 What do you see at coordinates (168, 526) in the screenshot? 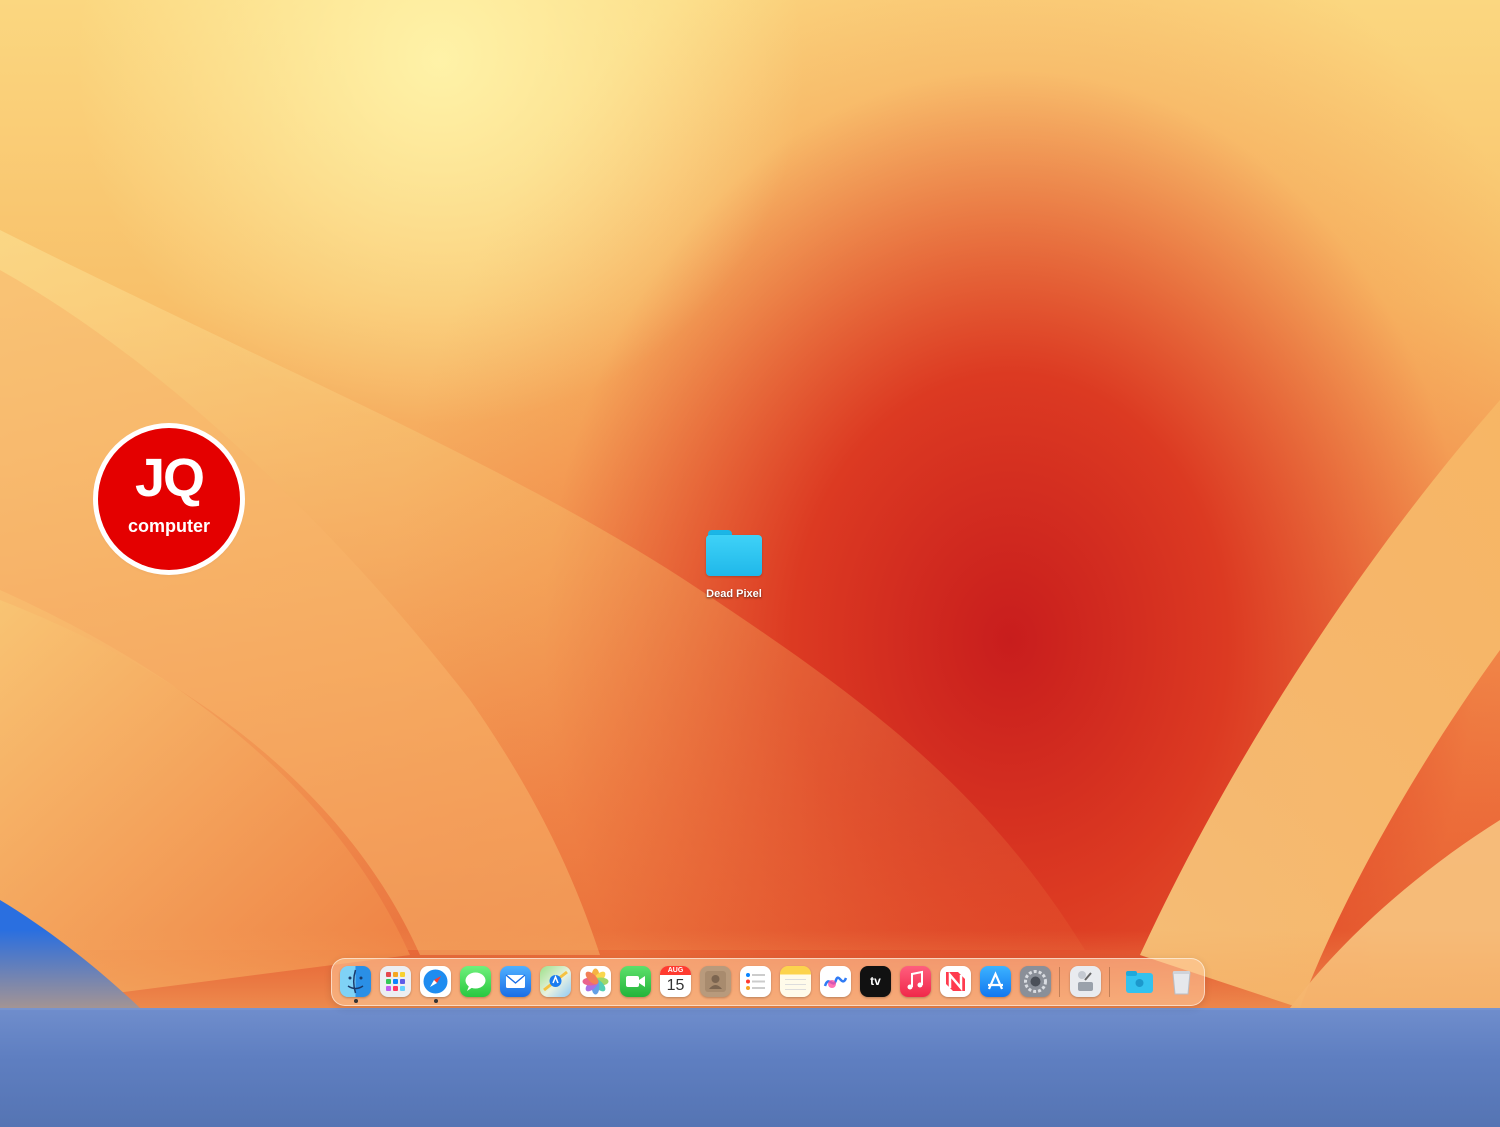
I see `logo-sub-text: computer` at bounding box center [168, 526].